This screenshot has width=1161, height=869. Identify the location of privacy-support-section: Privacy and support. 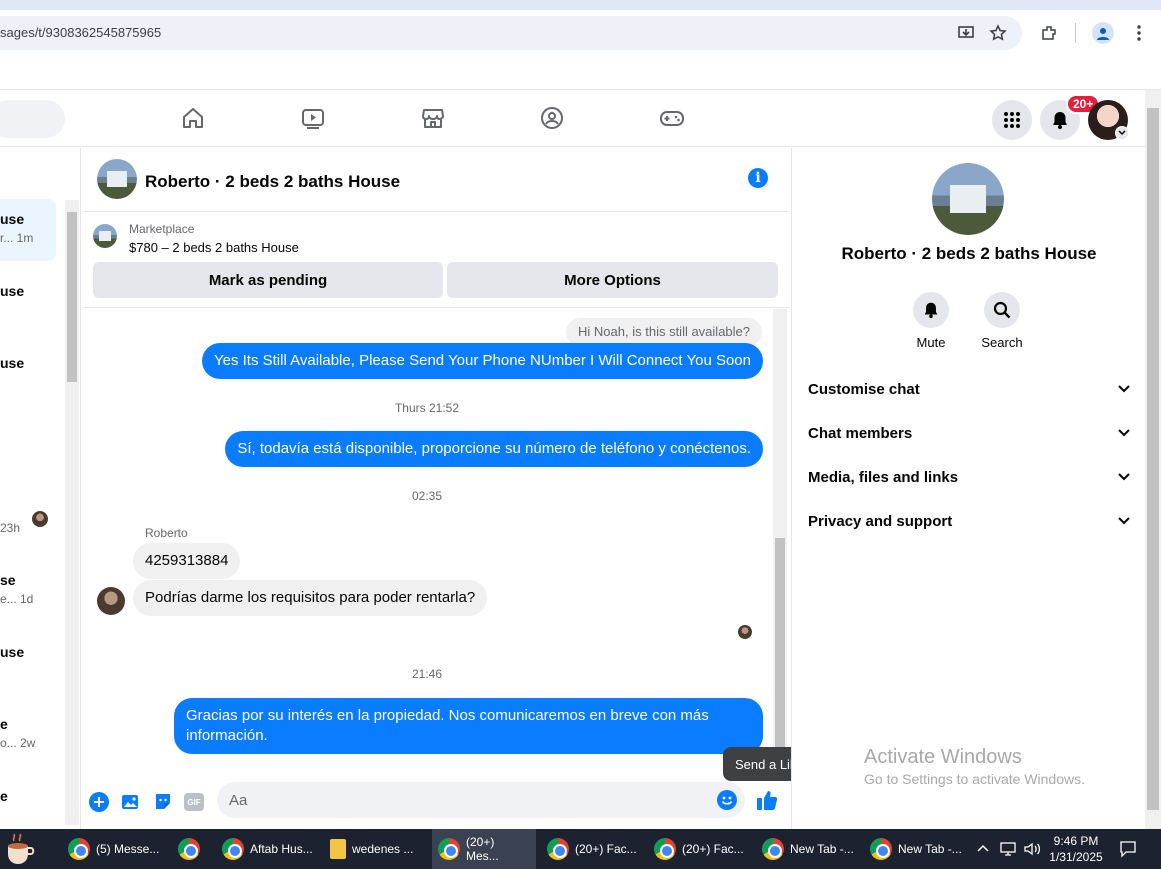
(969, 521).